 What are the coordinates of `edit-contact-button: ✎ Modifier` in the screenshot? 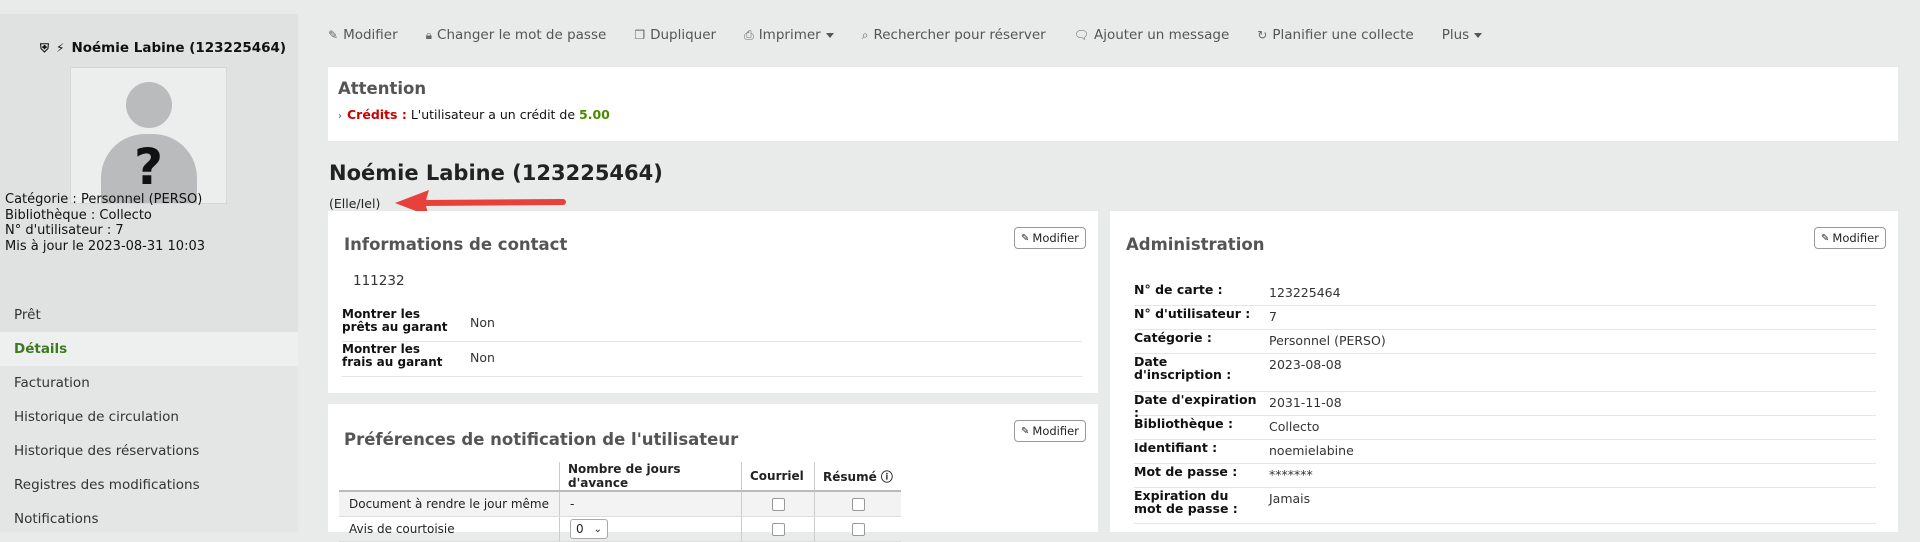 It's located at (1050, 238).